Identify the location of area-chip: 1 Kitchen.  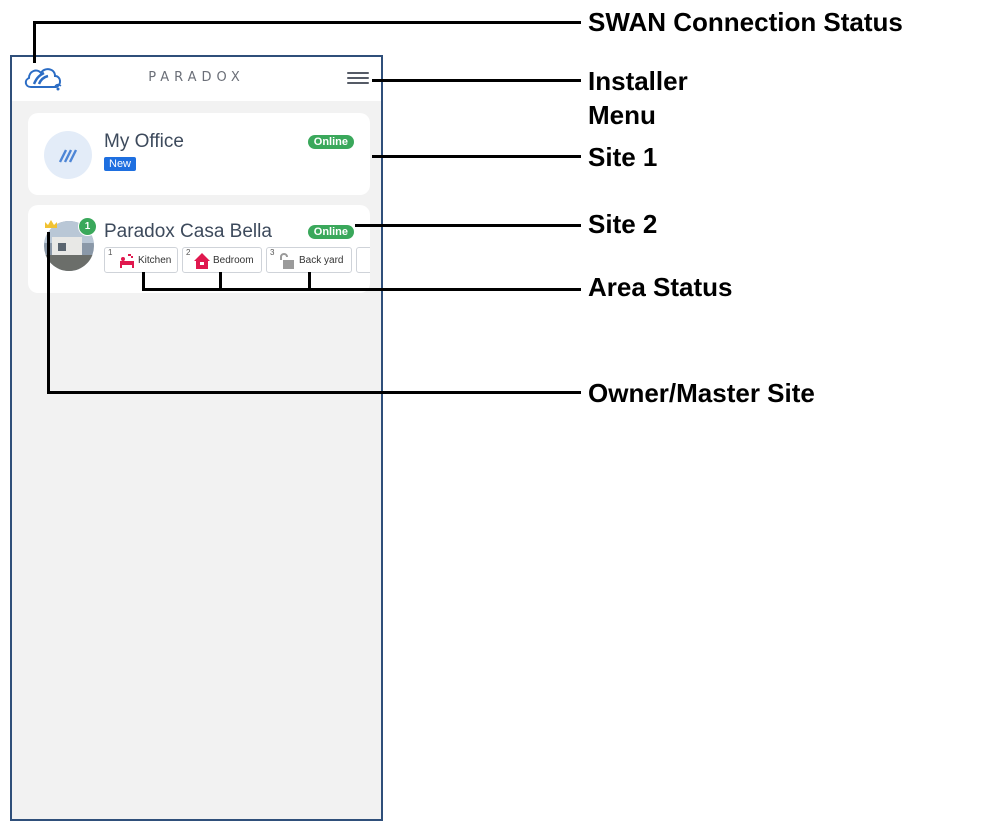
(141, 260).